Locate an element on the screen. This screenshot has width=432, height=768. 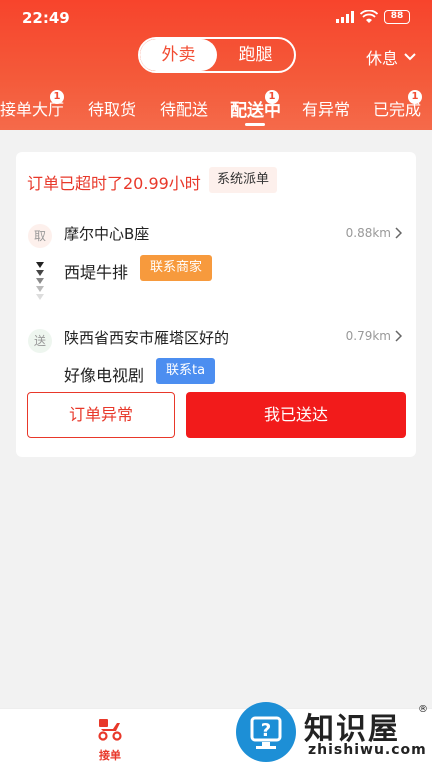
scooter-icon is located at coordinates (110, 730).